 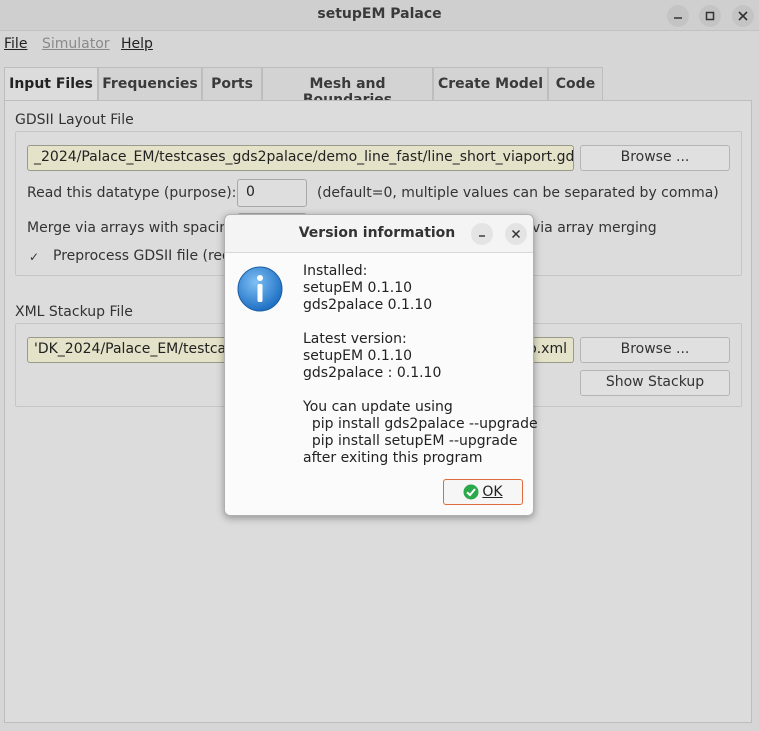 What do you see at coordinates (393, 458) in the screenshot?
I see `message-line: after exiting this program` at bounding box center [393, 458].